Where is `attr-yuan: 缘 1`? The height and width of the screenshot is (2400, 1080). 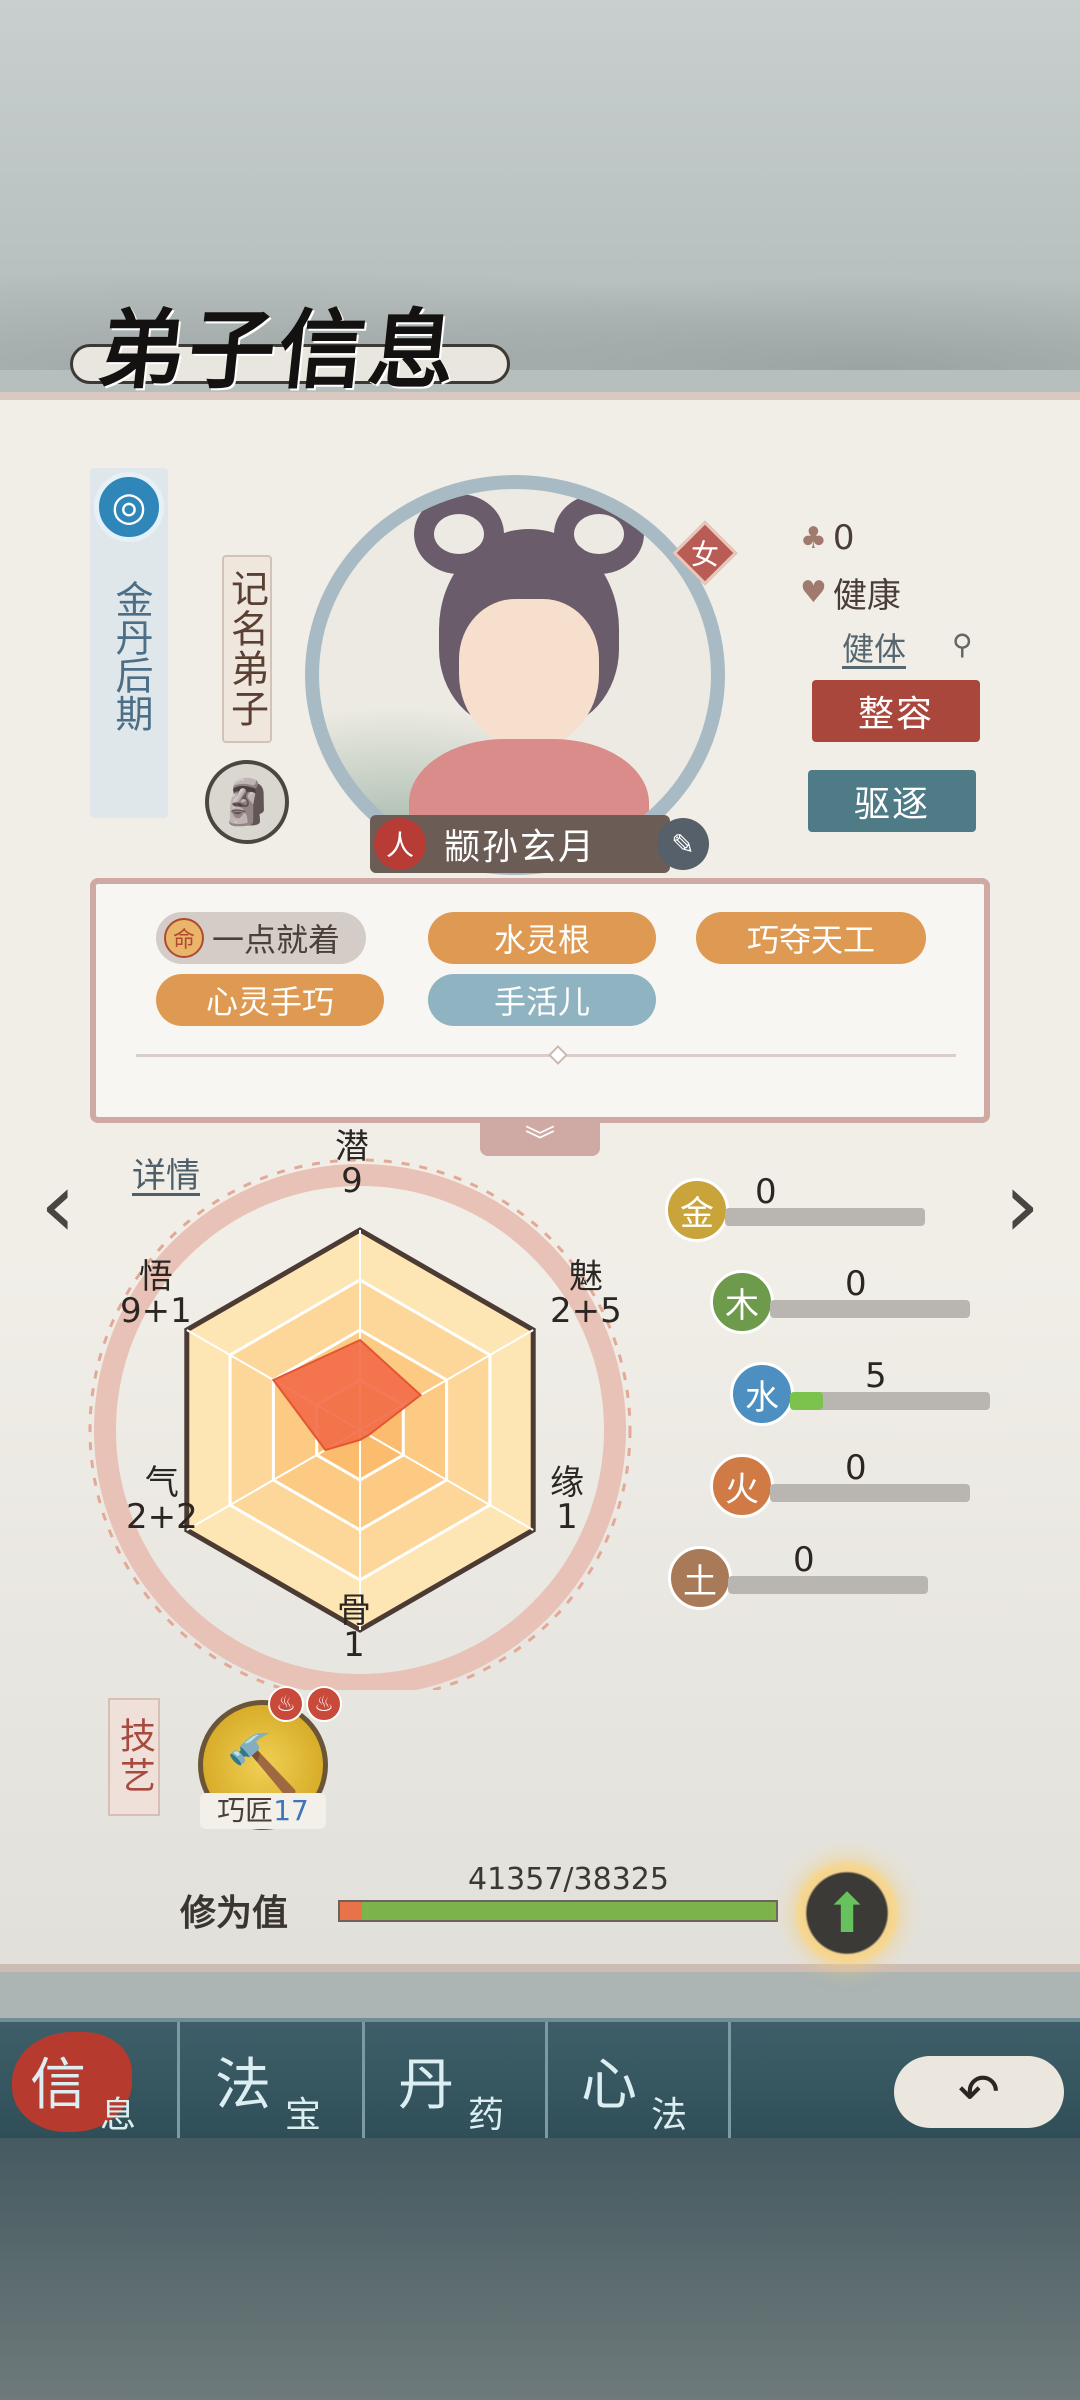 attr-yuan: 缘 1 is located at coordinates (567, 1500).